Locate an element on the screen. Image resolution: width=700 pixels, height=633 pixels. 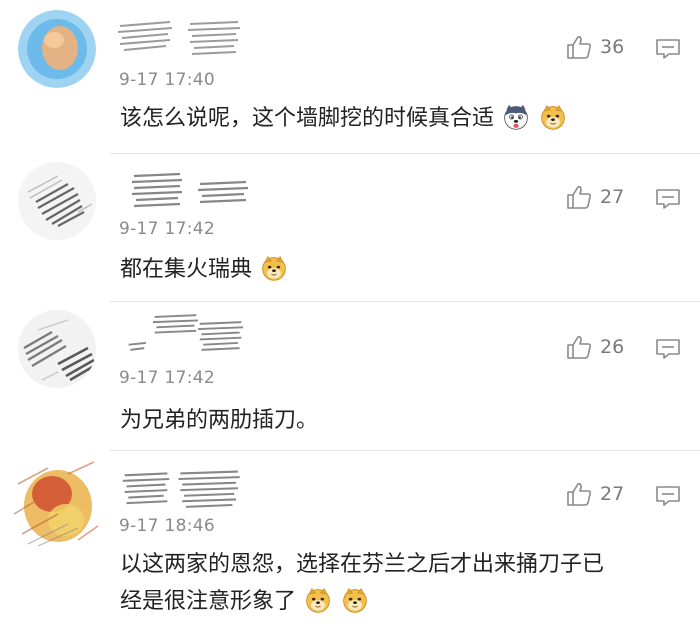
comment-text-body: 为兄弟的两肋插刀。 is located at coordinates (219, 420).